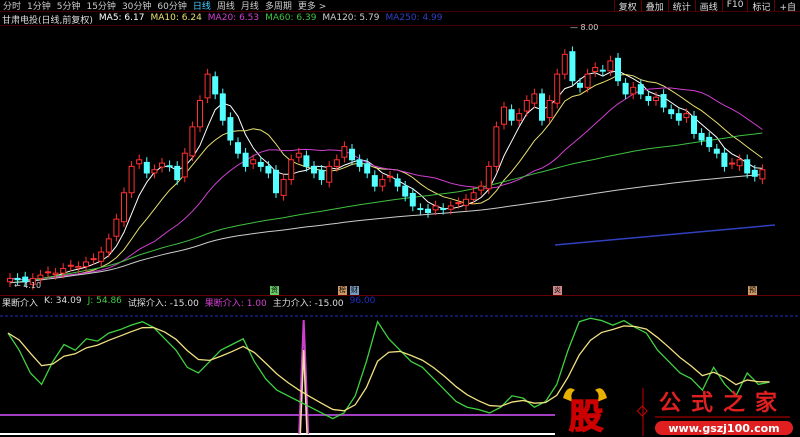  What do you see at coordinates (354, 290) in the screenshot?
I see `event-marker: 财` at bounding box center [354, 290].